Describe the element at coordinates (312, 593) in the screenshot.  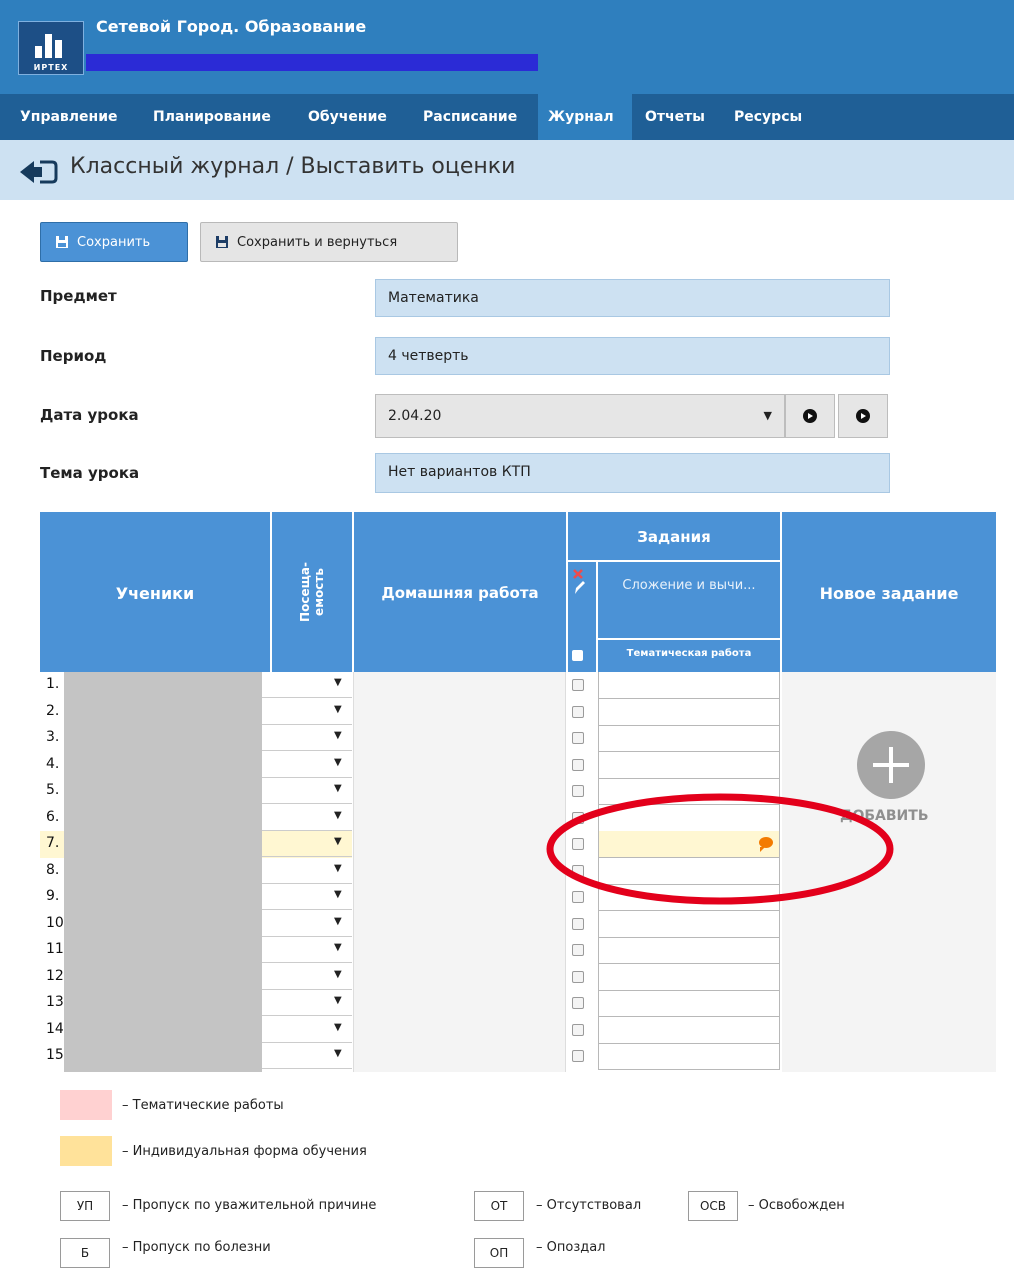
I see `column-attendance: Посеща-емость` at that location.